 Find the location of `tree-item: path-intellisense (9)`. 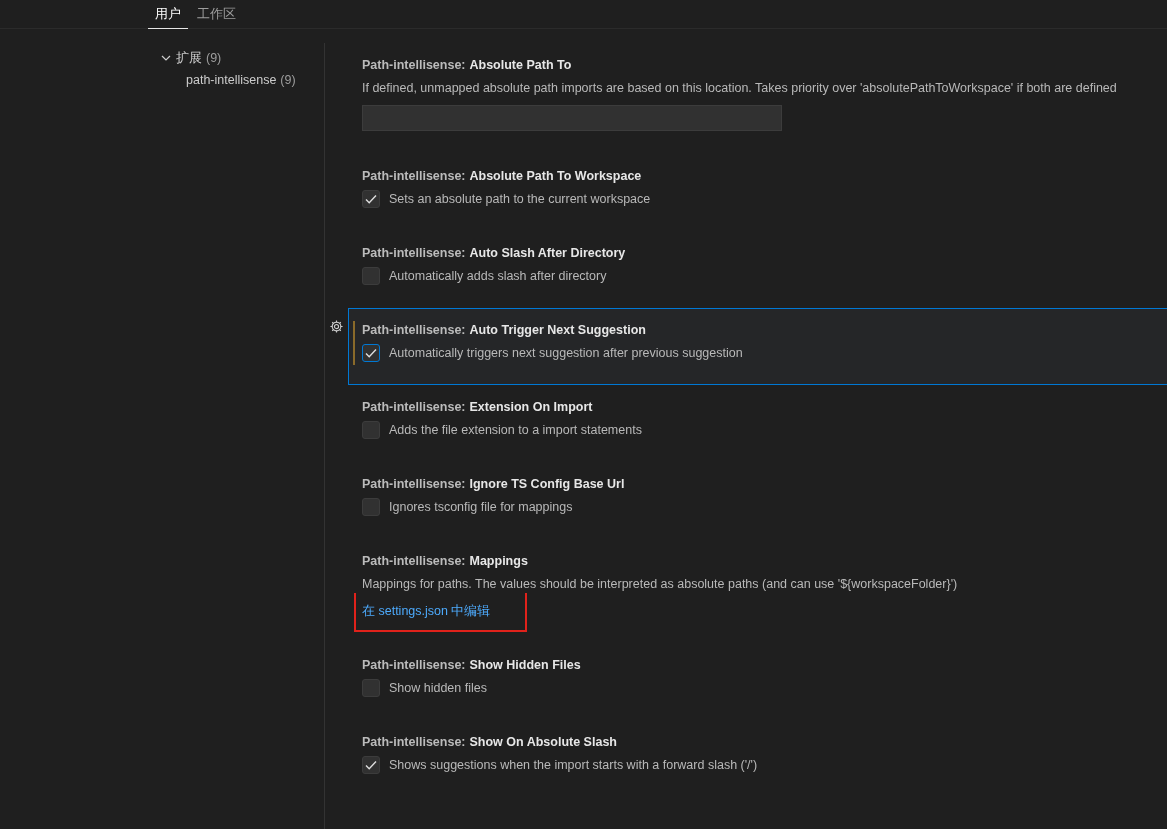

tree-item: path-intellisense (9) is located at coordinates (236, 80).